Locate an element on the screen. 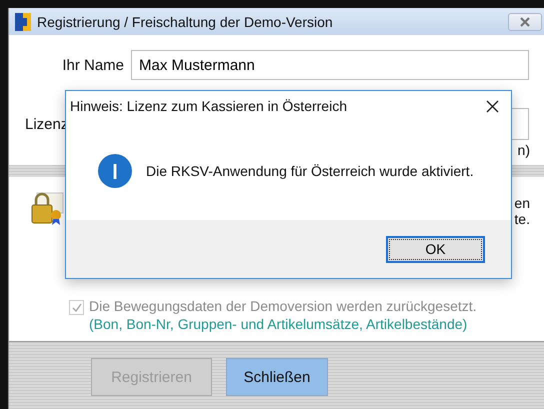 The width and height of the screenshot is (544, 409). ok-button: OK is located at coordinates (435, 249).